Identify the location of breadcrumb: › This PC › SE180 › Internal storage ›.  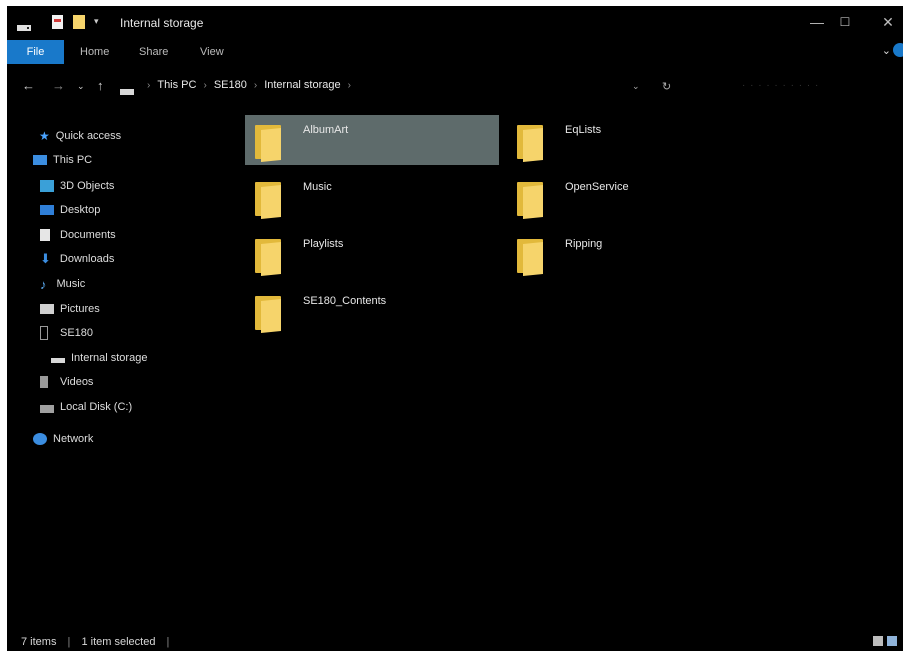
(252, 85).